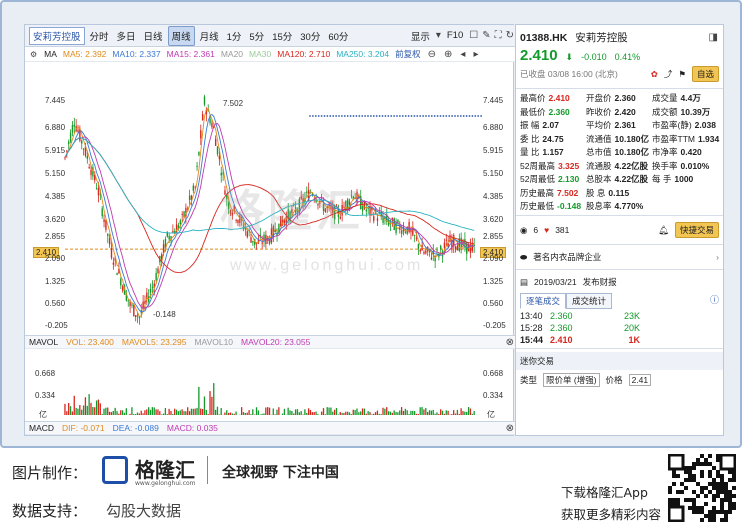  I want to click on macd-label: MACD, so click(42, 428).